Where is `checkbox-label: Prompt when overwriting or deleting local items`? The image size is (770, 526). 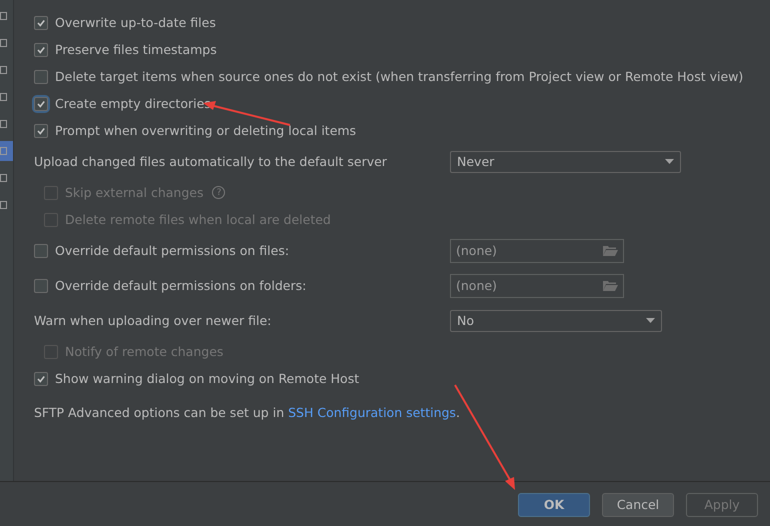 checkbox-label: Prompt when overwriting or deleting local items is located at coordinates (205, 130).